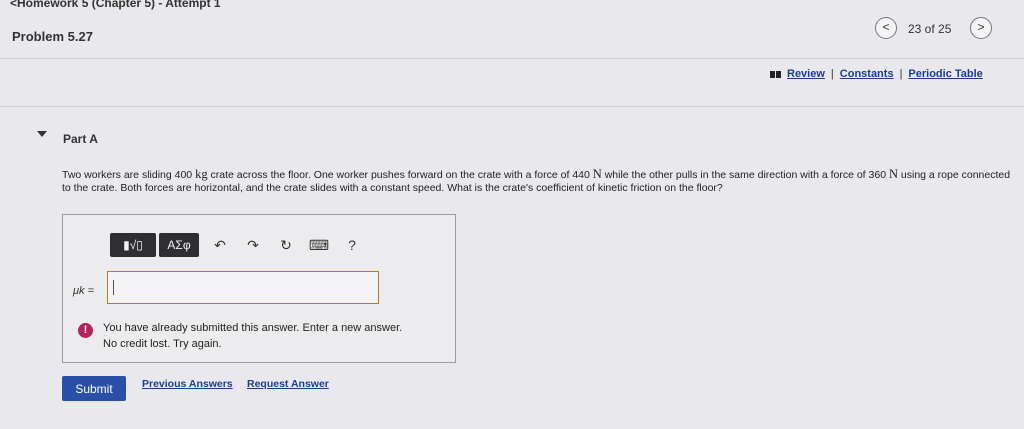 This screenshot has width=1024, height=429. What do you see at coordinates (775, 74) in the screenshot?
I see `book-icon` at bounding box center [775, 74].